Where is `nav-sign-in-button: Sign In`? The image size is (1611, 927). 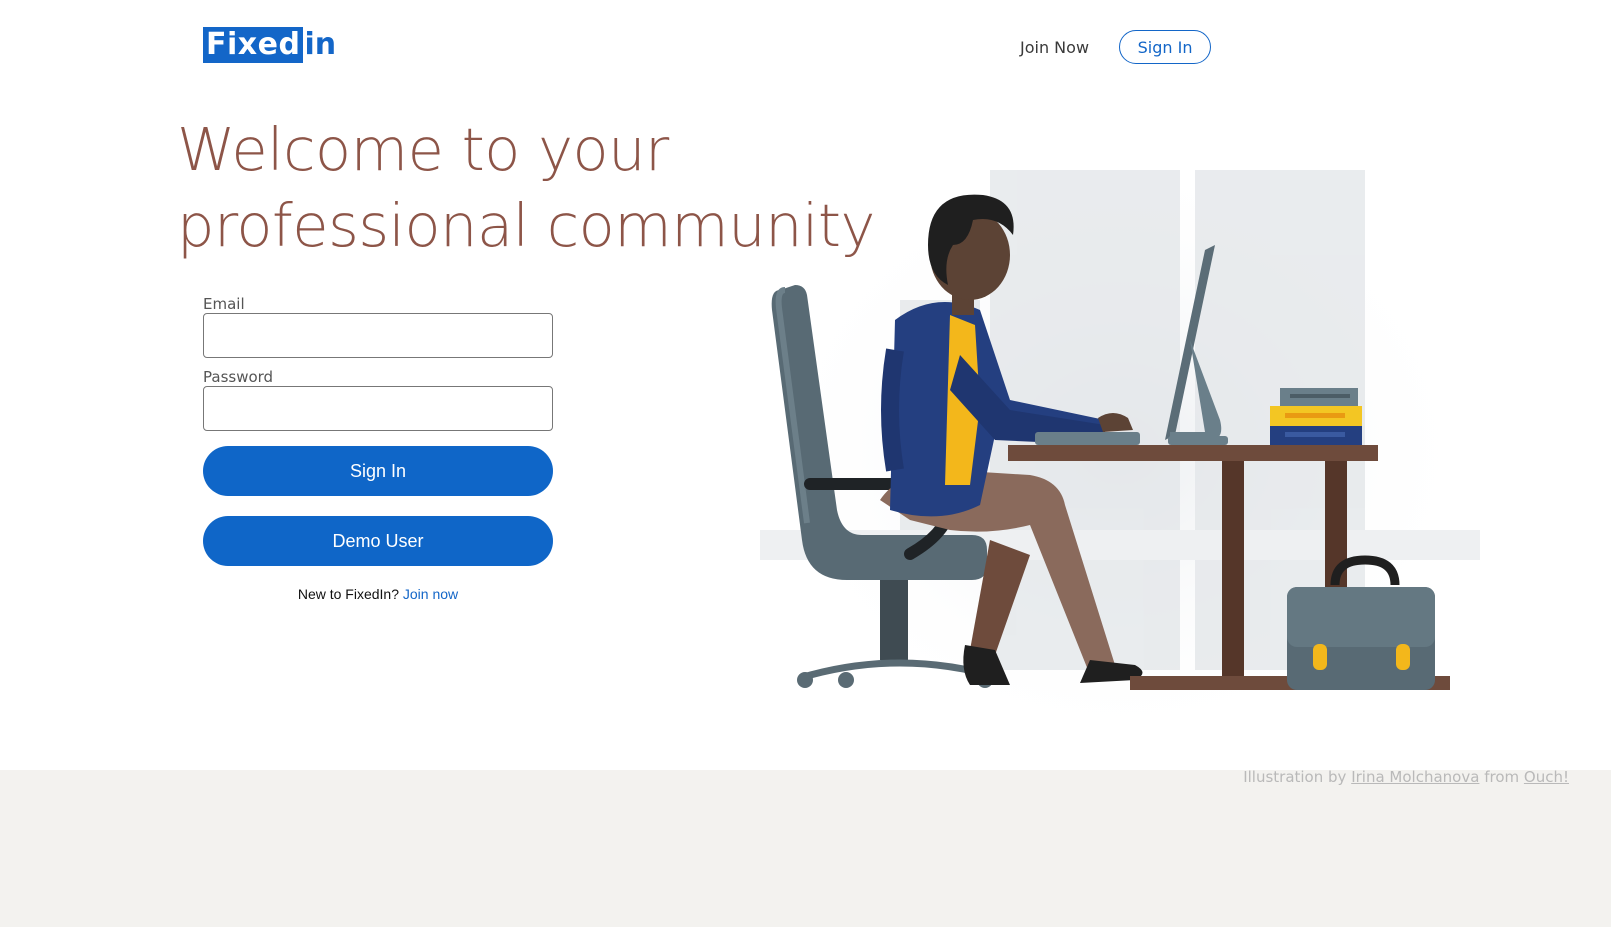 nav-sign-in-button: Sign In is located at coordinates (1165, 47).